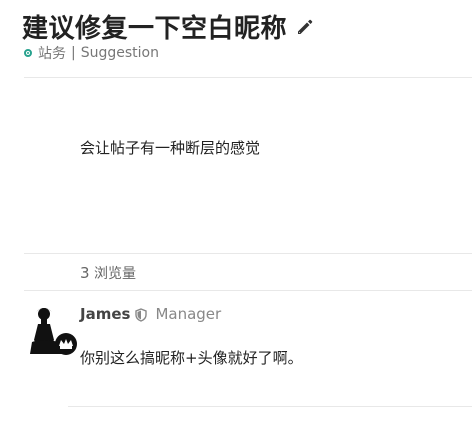 The width and height of the screenshot is (472, 430). Describe the element at coordinates (188, 314) in the screenshot. I see `author-role: Manager` at that location.